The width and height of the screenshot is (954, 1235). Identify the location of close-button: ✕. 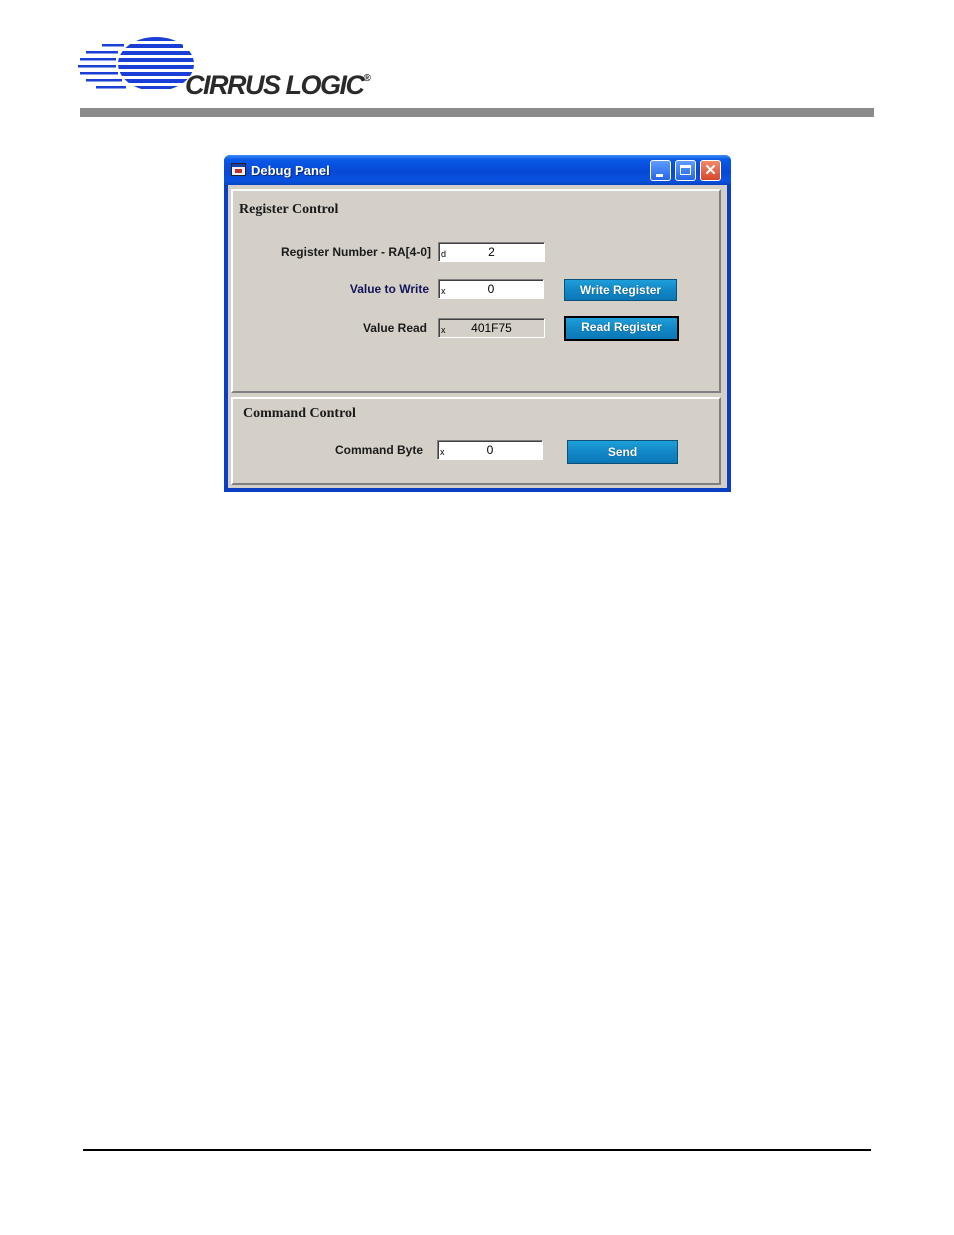
(710, 170).